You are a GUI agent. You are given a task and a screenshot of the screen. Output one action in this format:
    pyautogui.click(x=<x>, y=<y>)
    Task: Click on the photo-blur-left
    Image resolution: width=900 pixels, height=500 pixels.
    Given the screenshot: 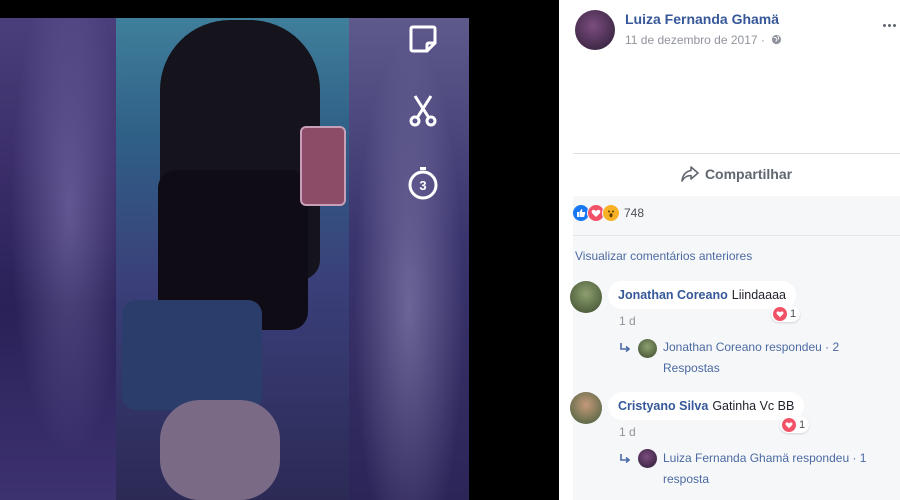 What is the action you would take?
    pyautogui.click(x=58, y=259)
    